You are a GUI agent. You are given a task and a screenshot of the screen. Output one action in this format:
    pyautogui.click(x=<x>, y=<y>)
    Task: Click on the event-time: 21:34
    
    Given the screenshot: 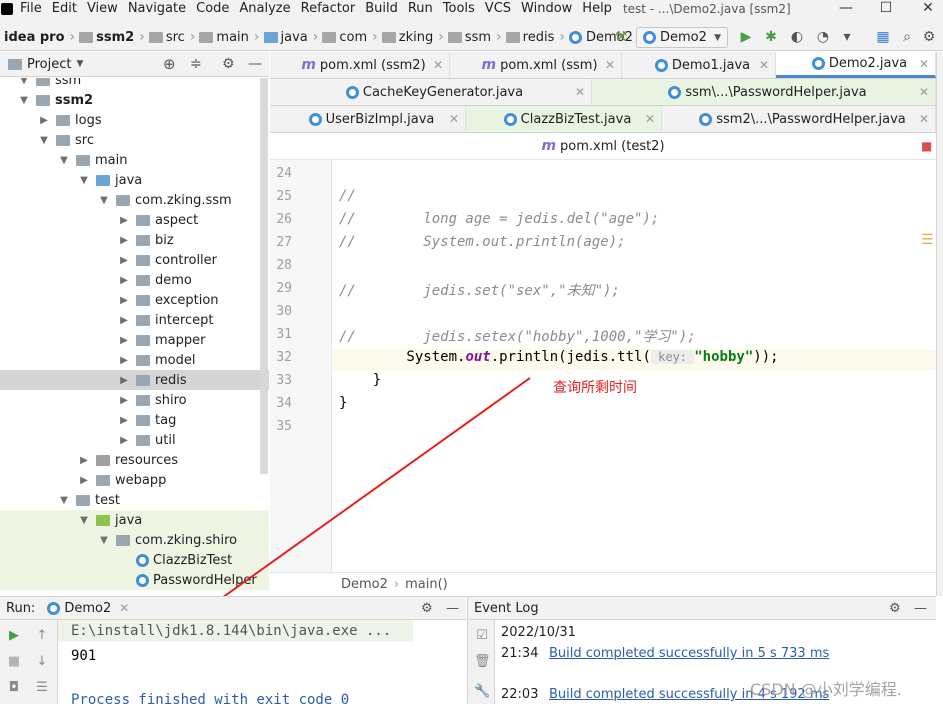 What is the action you would take?
    pyautogui.click(x=520, y=653)
    